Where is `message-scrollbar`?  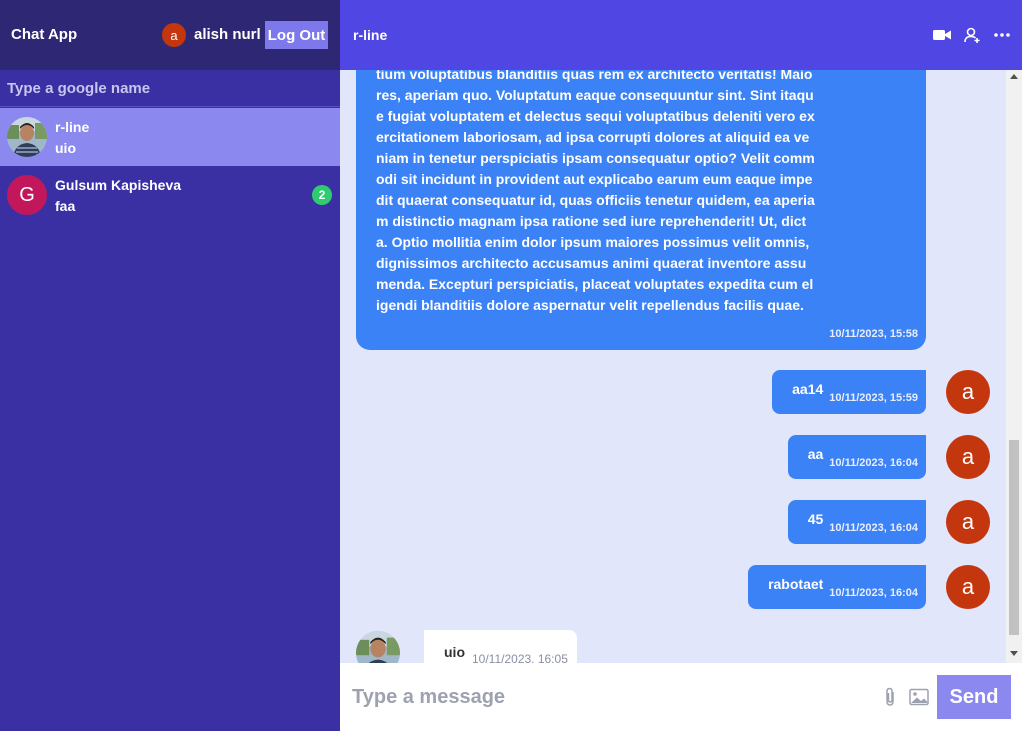 message-scrollbar is located at coordinates (1014, 366).